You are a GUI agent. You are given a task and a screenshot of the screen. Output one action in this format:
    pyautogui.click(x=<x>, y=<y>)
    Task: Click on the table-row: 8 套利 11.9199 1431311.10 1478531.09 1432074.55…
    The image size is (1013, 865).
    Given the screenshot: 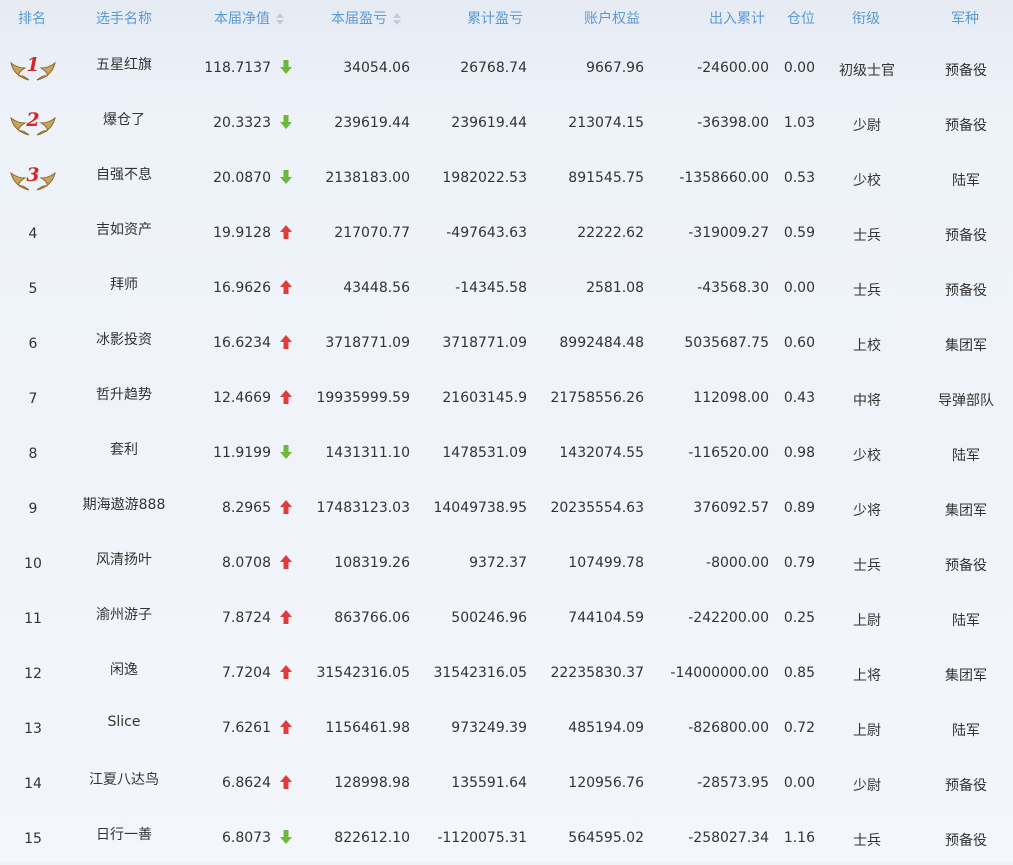 What is the action you would take?
    pyautogui.click(x=506, y=452)
    